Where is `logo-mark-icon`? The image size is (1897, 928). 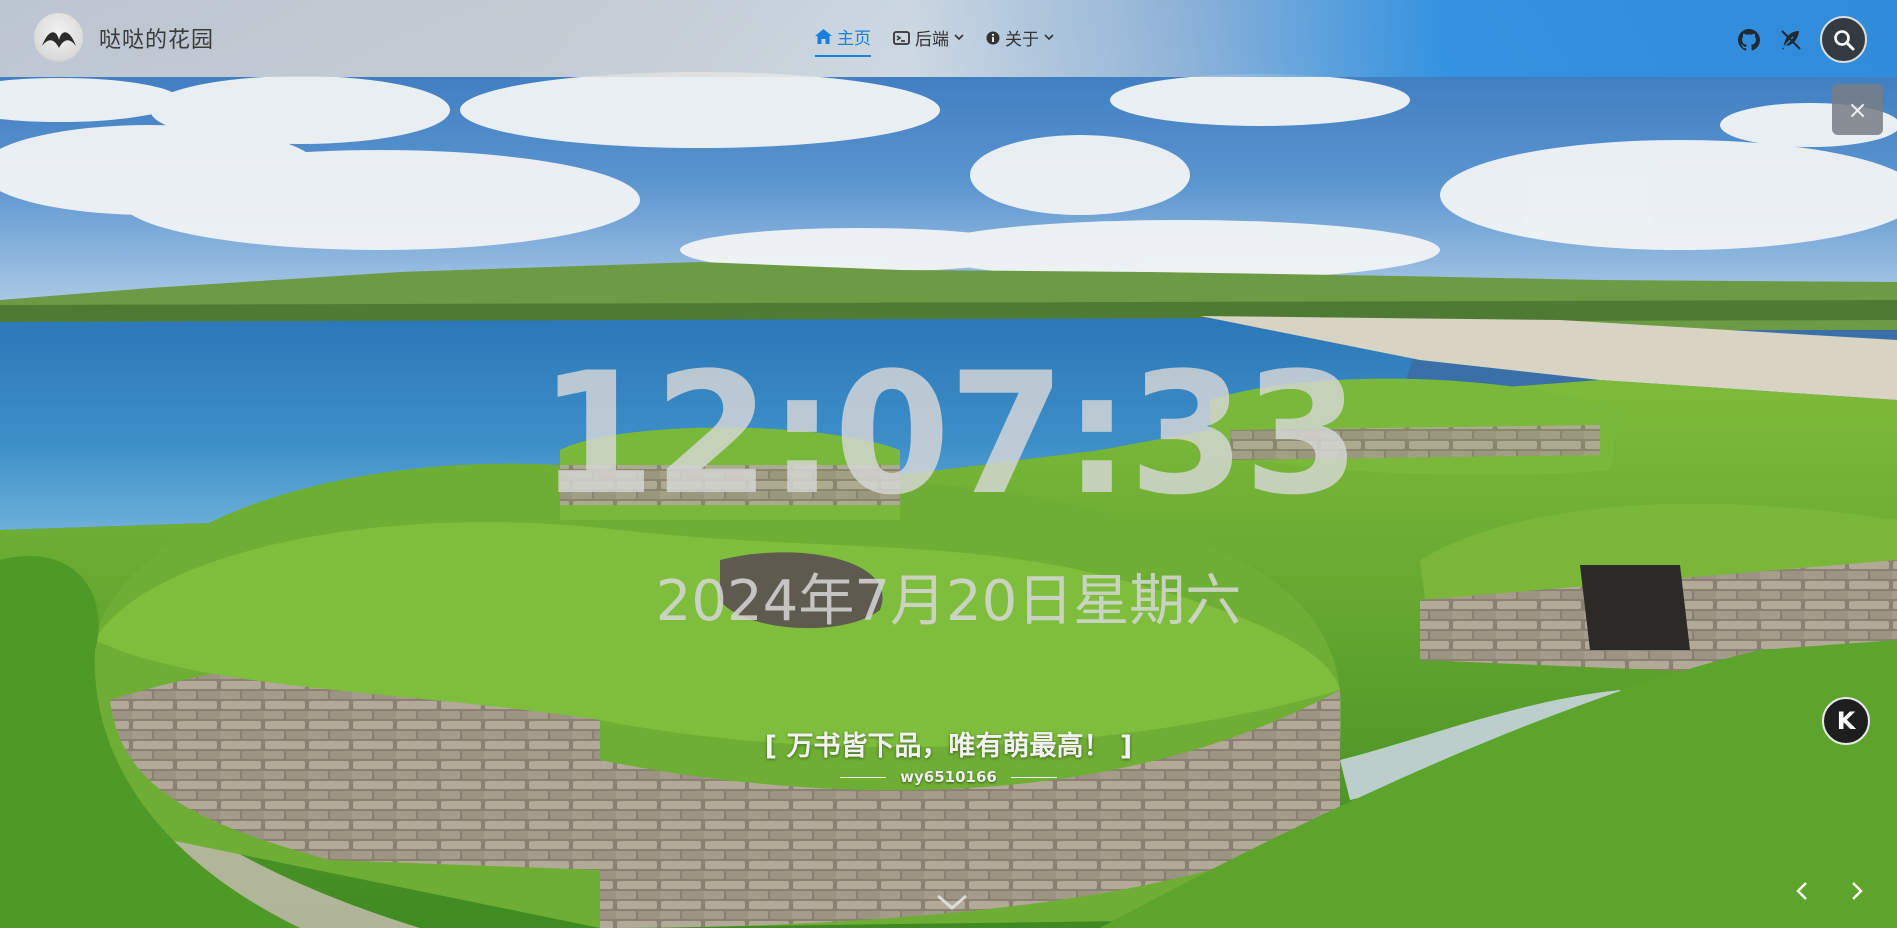 logo-mark-icon is located at coordinates (58, 39).